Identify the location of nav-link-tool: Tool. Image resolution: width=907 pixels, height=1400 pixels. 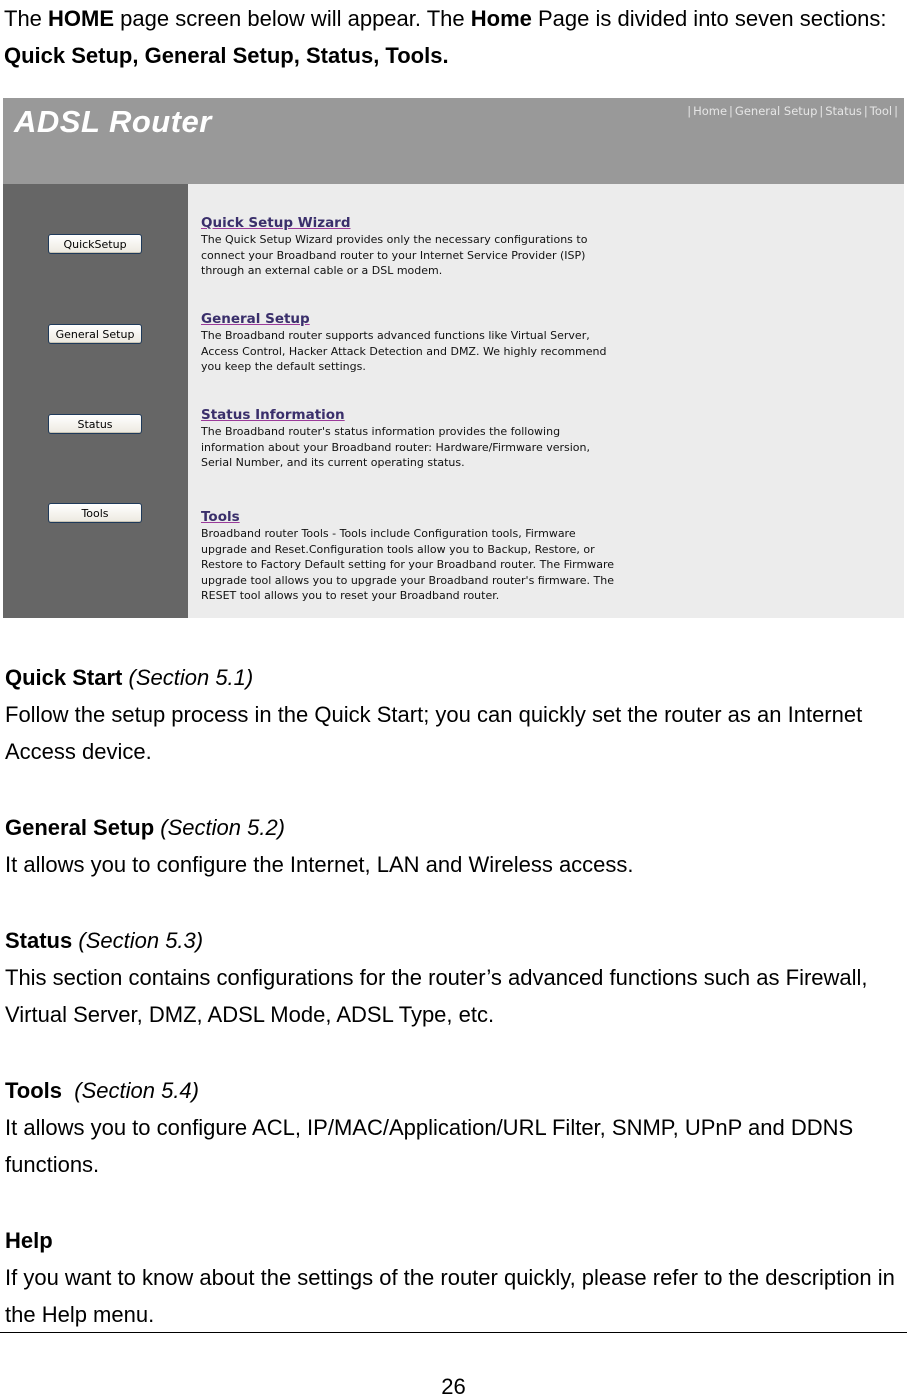
(881, 111).